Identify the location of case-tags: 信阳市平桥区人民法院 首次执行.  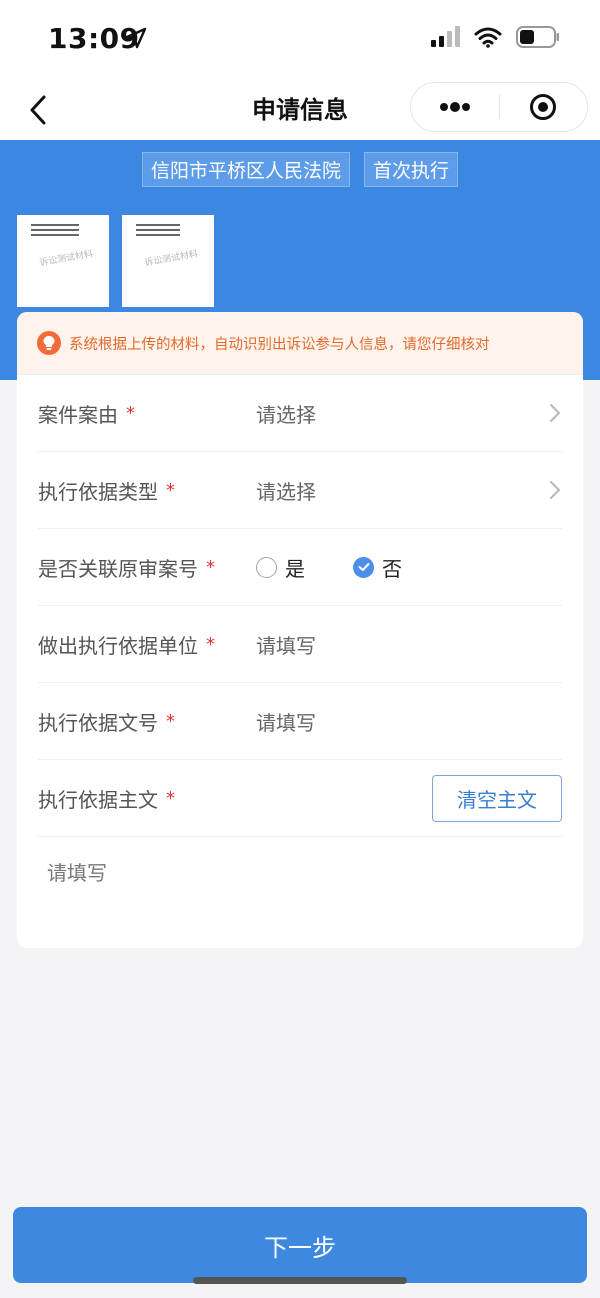
(300, 169).